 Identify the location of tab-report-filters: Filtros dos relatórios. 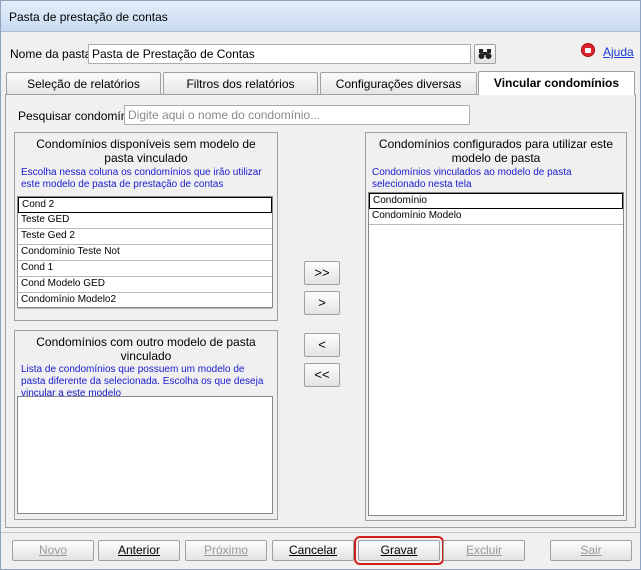
(240, 83).